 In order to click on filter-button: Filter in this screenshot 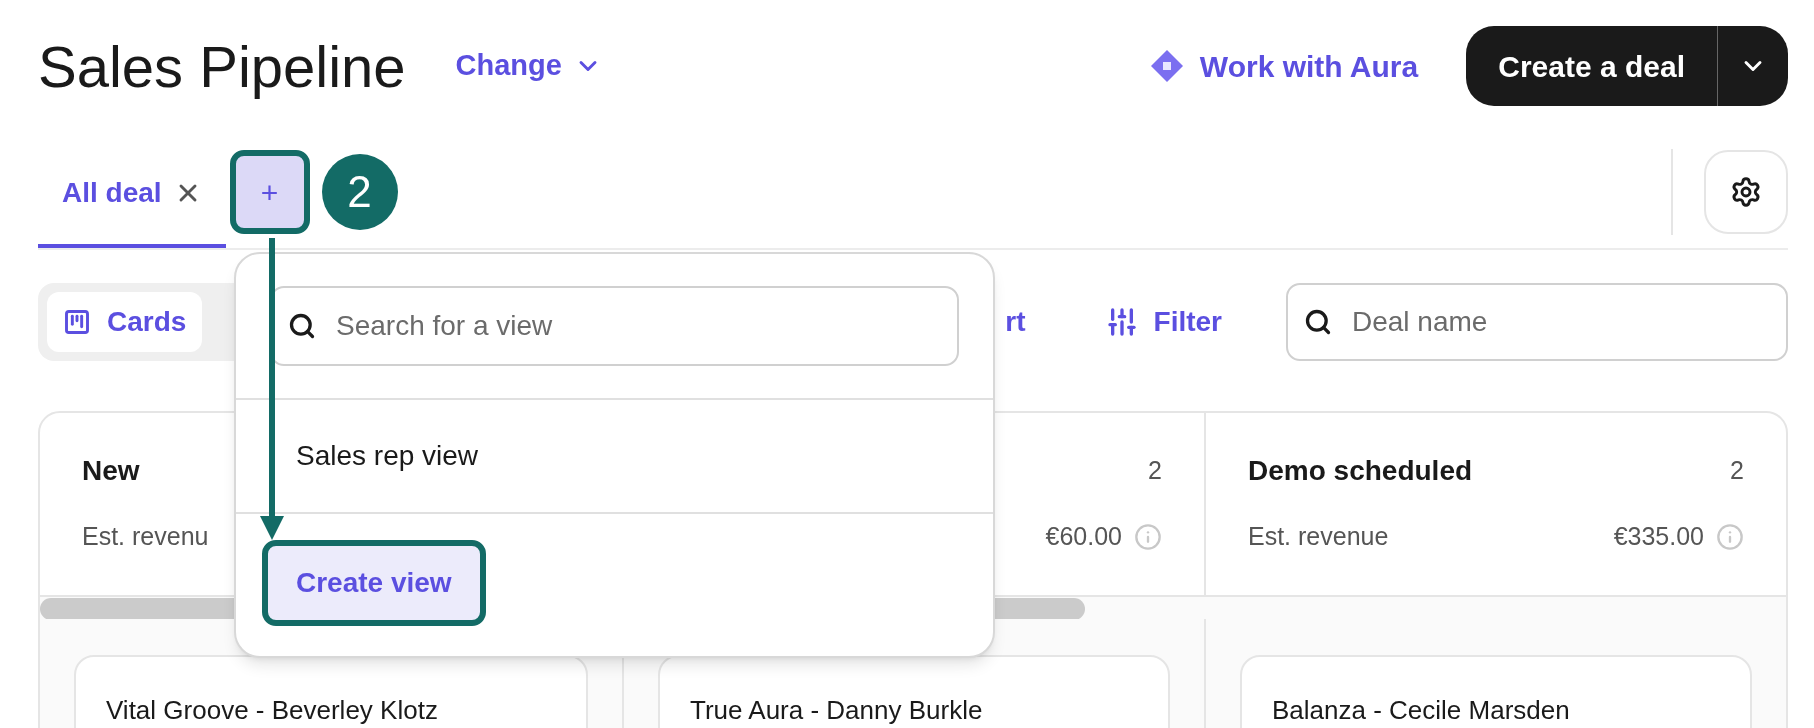, I will do `click(1163, 322)`.